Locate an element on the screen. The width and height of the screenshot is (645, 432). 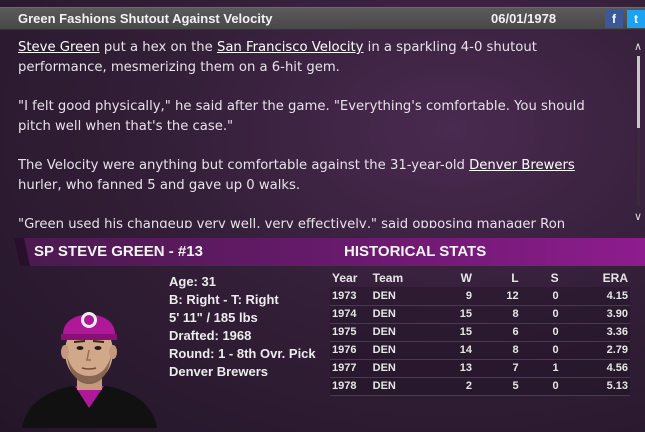
col-header-era: ERA is located at coordinates (615, 277).